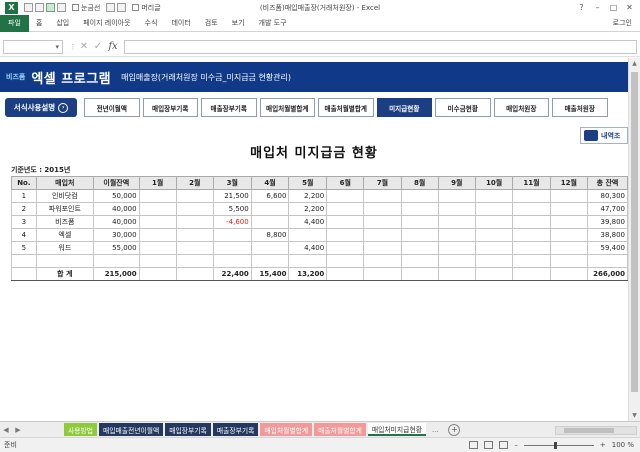  I want to click on table-cell: 50,000, so click(116, 196).